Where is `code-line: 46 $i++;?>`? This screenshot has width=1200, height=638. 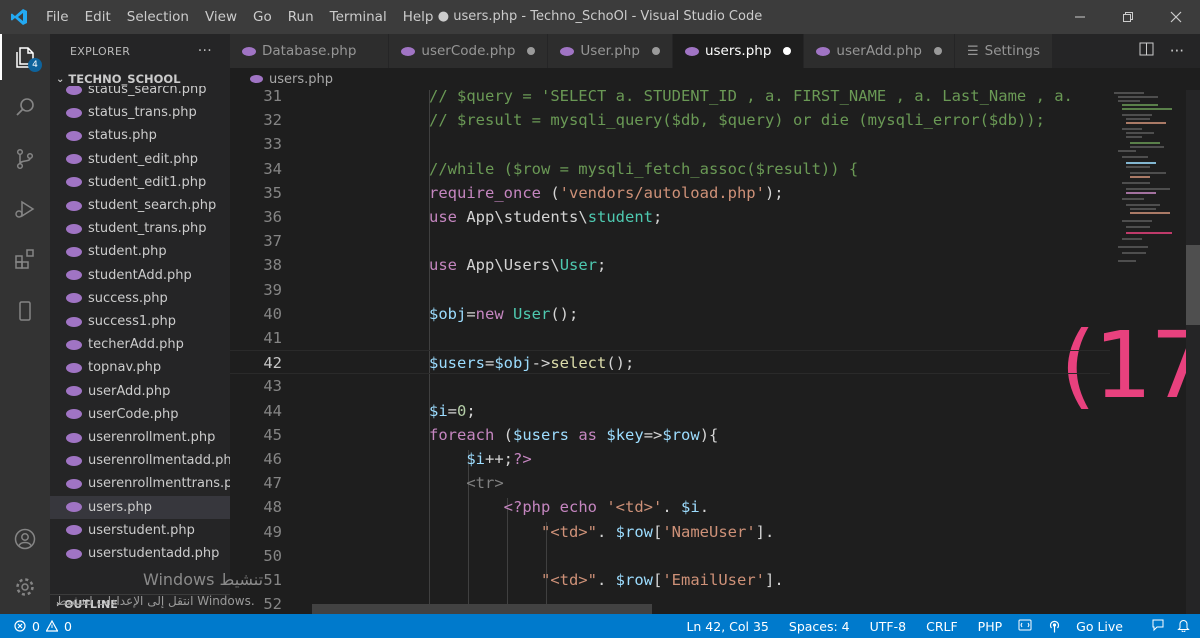
code-line: 46 $i++;?> is located at coordinates (670, 459).